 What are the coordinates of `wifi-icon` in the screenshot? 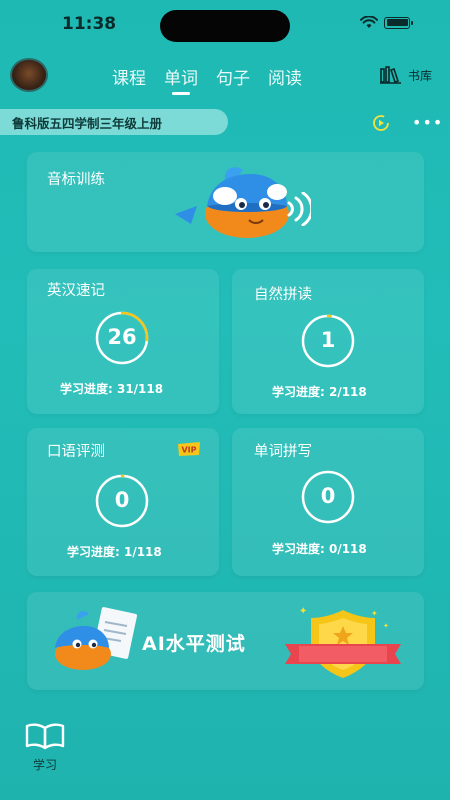 It's located at (369, 22).